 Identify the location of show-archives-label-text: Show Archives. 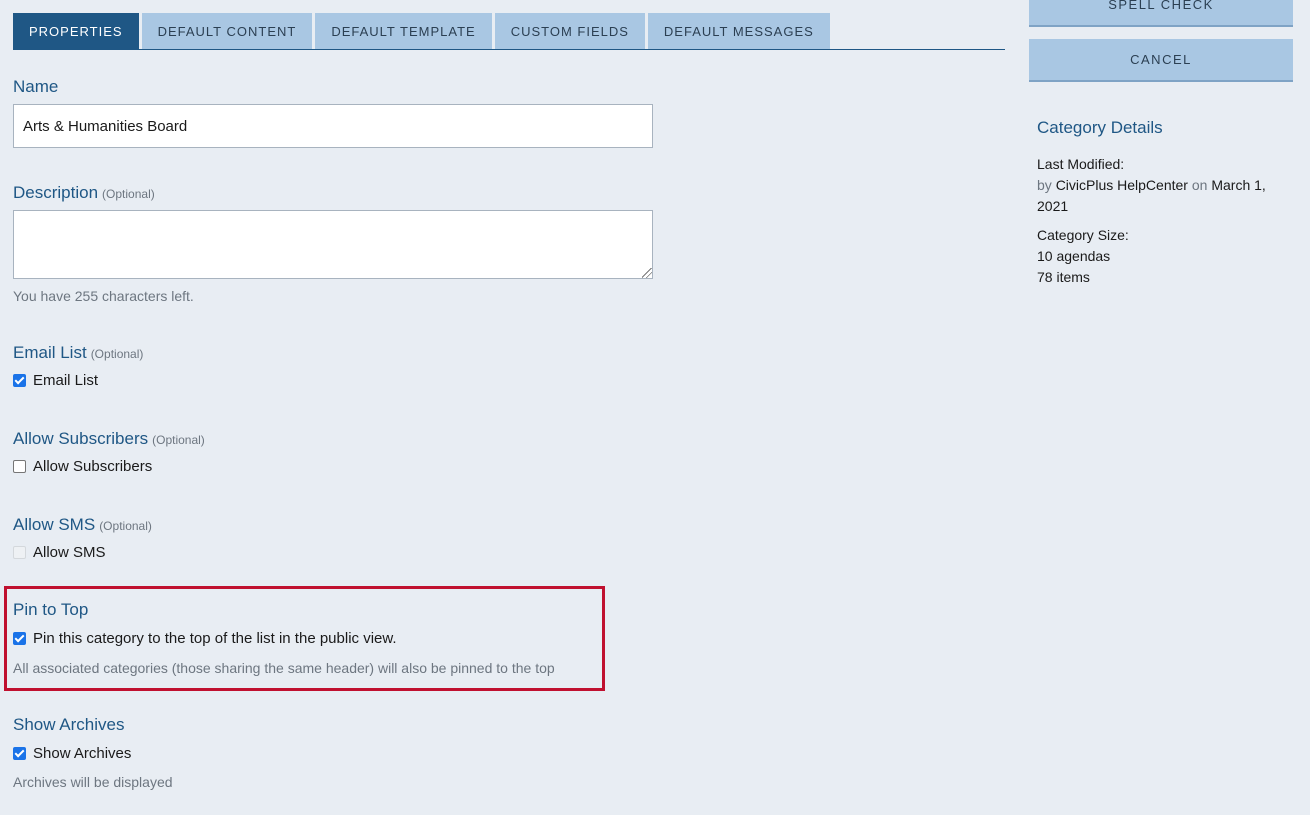
(69, 724).